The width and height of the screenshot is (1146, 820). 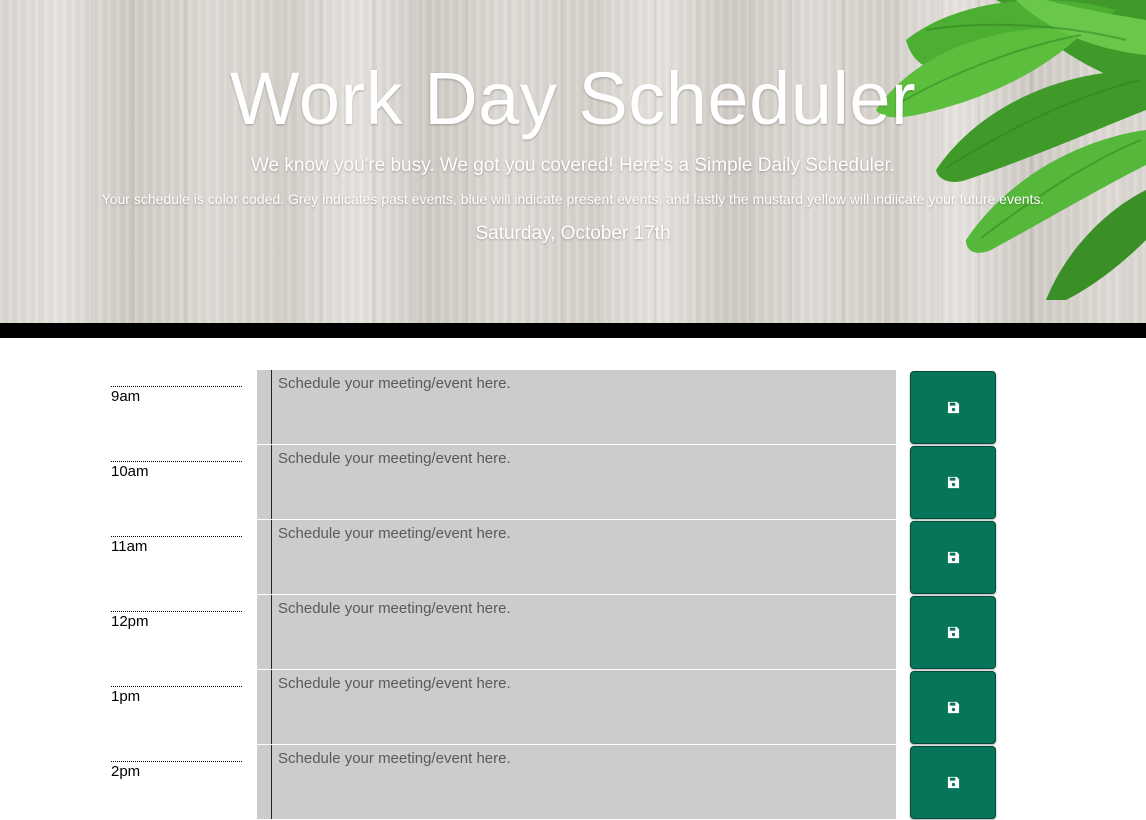 What do you see at coordinates (176, 707) in the screenshot?
I see `hour-cell: 1pm` at bounding box center [176, 707].